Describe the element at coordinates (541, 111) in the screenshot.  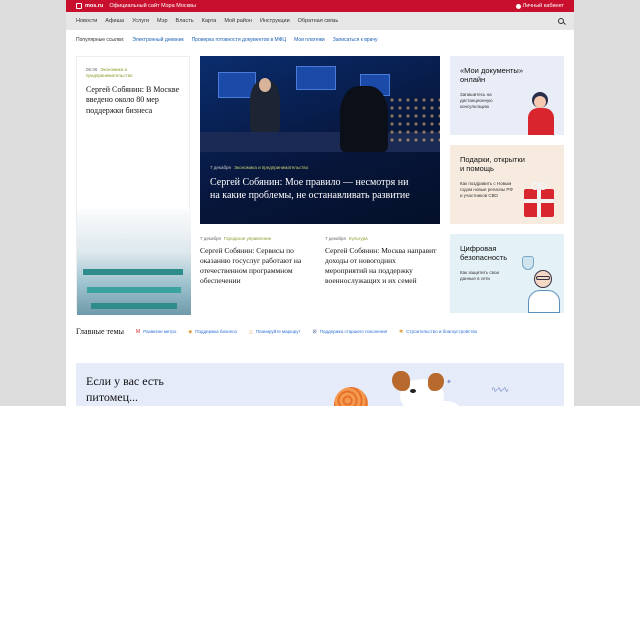
I see `consultant-illustration` at that location.